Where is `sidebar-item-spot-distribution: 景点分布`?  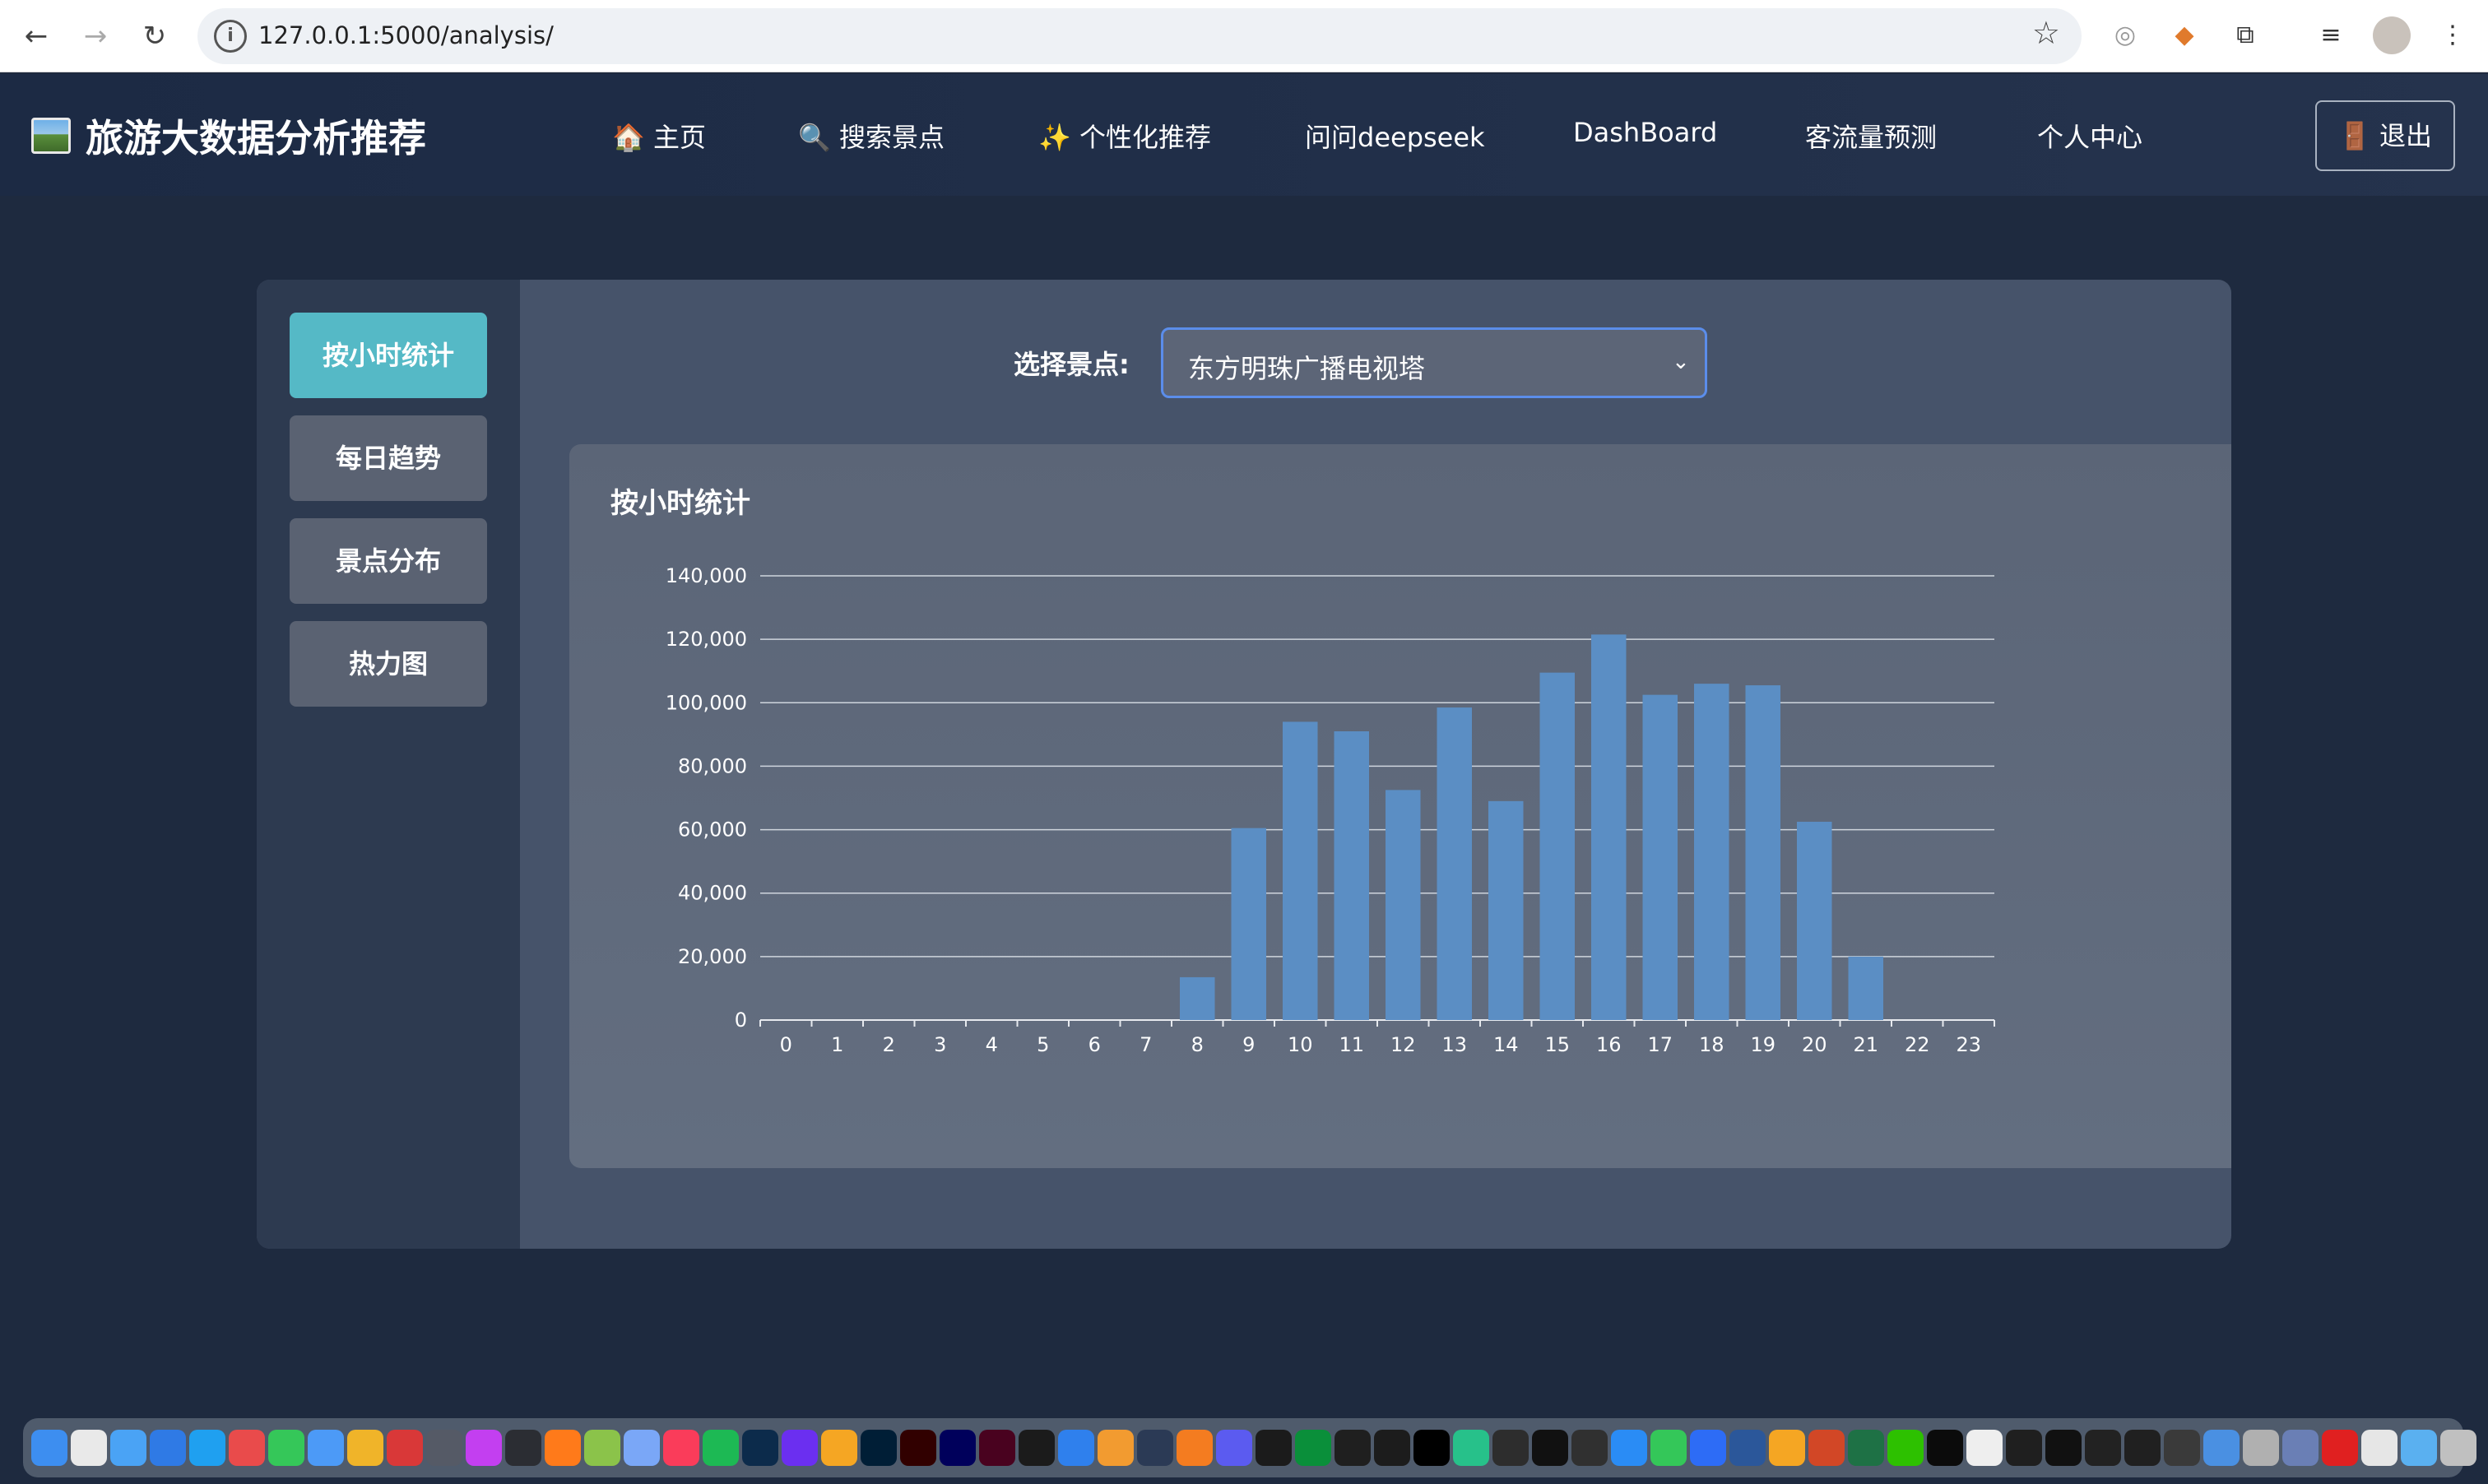
sidebar-item-spot-distribution: 景点分布 is located at coordinates (389, 561).